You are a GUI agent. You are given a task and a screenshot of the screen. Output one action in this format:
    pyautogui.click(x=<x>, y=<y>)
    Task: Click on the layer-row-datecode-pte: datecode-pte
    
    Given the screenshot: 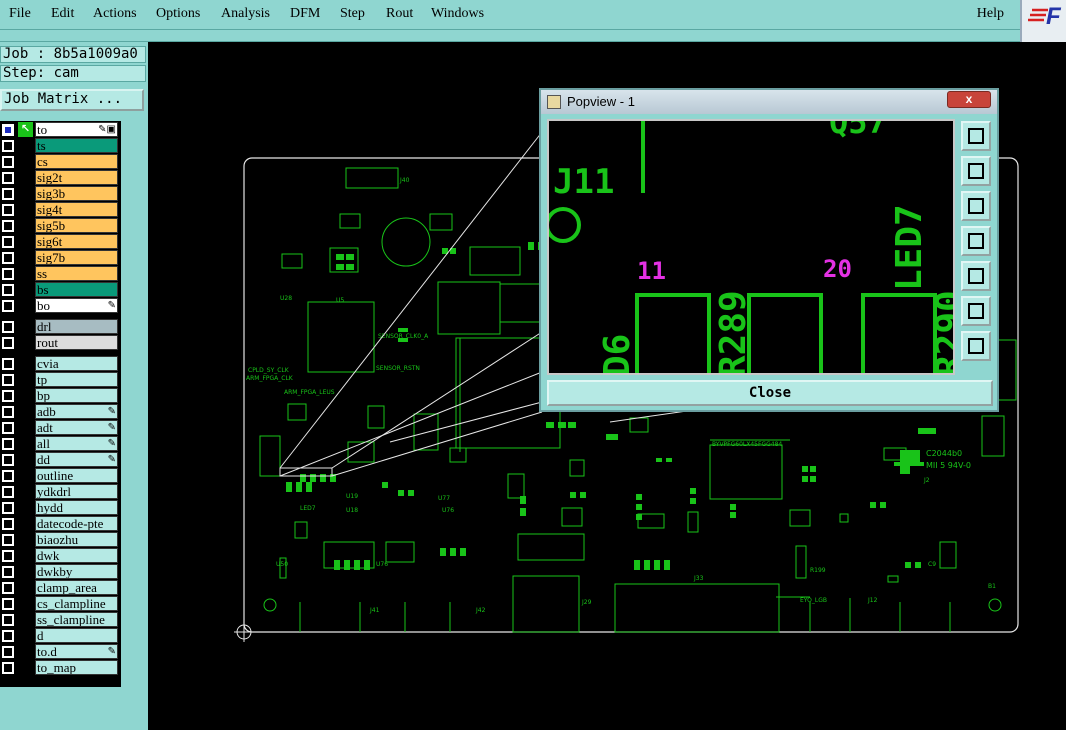 What is the action you would take?
    pyautogui.click(x=60, y=523)
    